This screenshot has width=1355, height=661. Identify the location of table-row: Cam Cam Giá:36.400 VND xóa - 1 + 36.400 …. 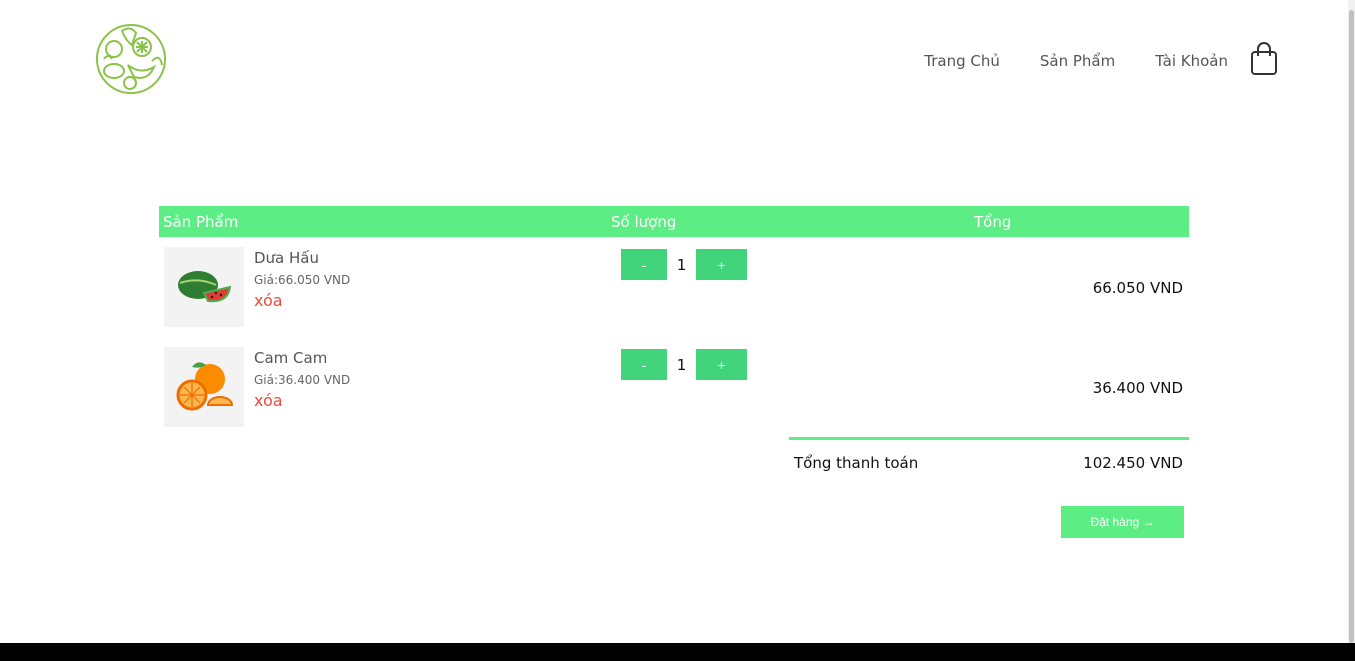
(674, 387).